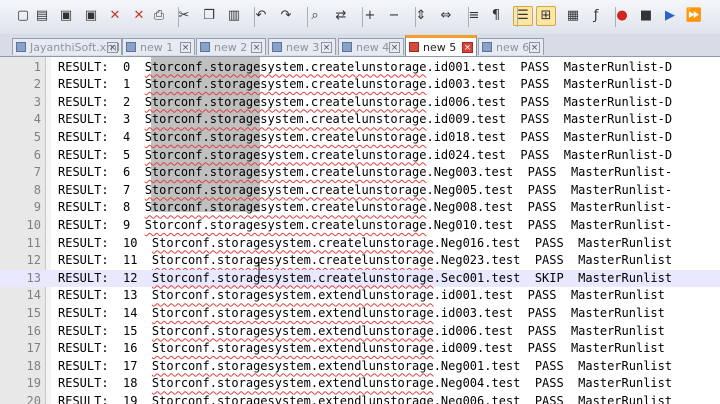 This screenshot has width=720, height=404. Describe the element at coordinates (441, 45) in the screenshot. I see `tab-new-5: new 5 ×` at that location.